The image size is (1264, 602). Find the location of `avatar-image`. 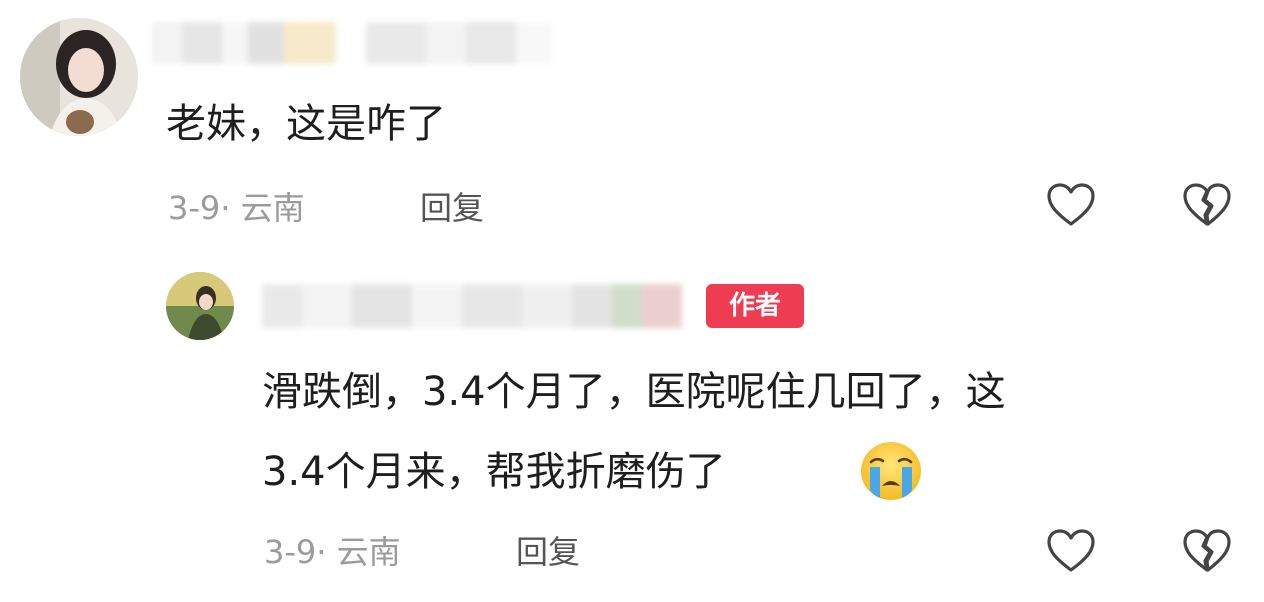

avatar-image is located at coordinates (79, 77).